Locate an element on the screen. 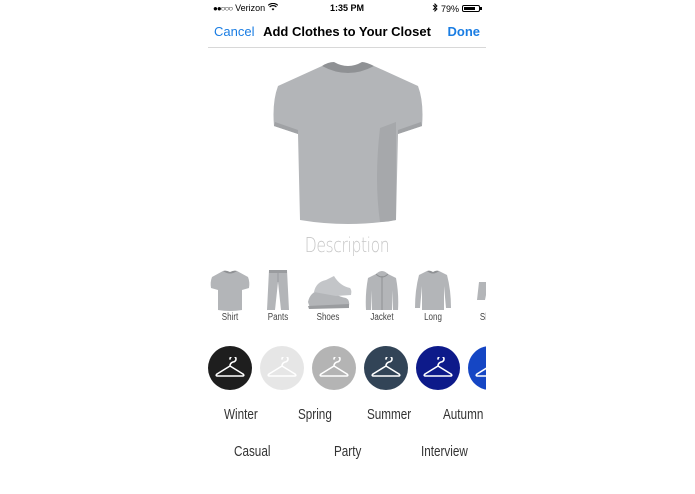 The image size is (695, 494). category-jacket: Jacket is located at coordinates (382, 295).